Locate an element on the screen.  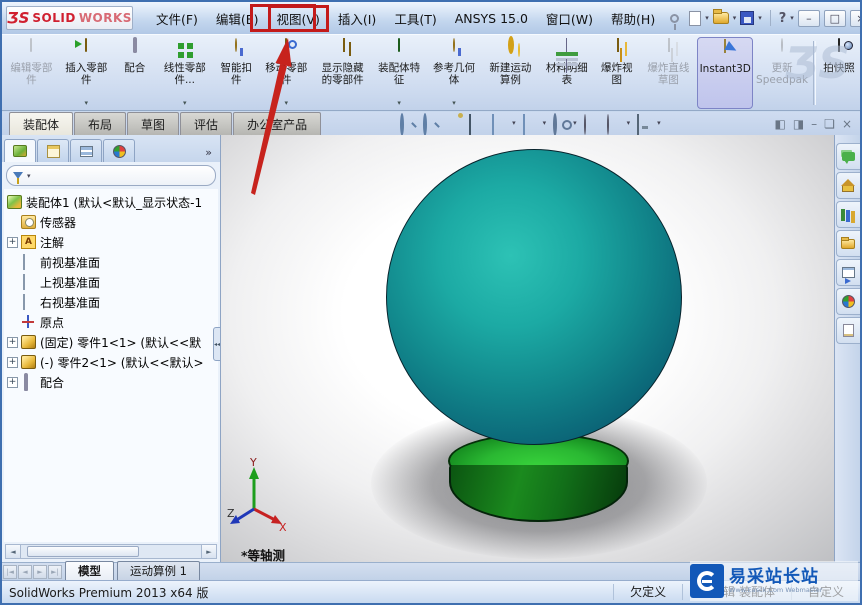
restore-button: □ is located at coordinates (834, 18).